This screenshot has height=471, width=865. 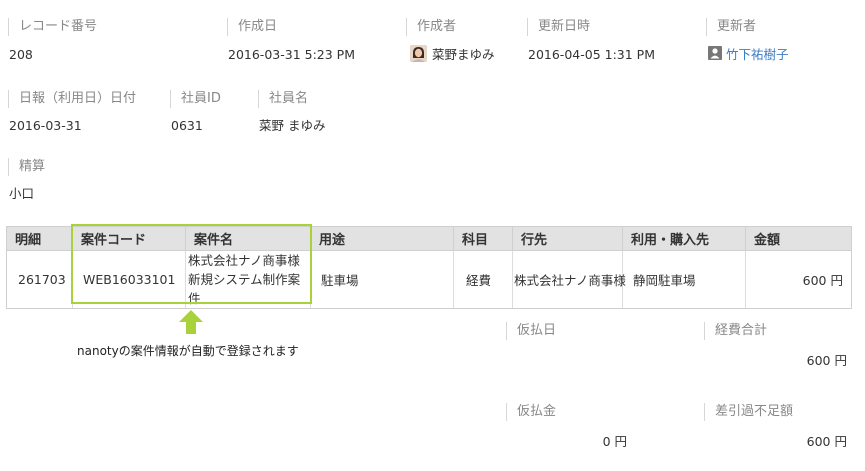 I want to click on updater-label: 更新者, so click(x=731, y=27).